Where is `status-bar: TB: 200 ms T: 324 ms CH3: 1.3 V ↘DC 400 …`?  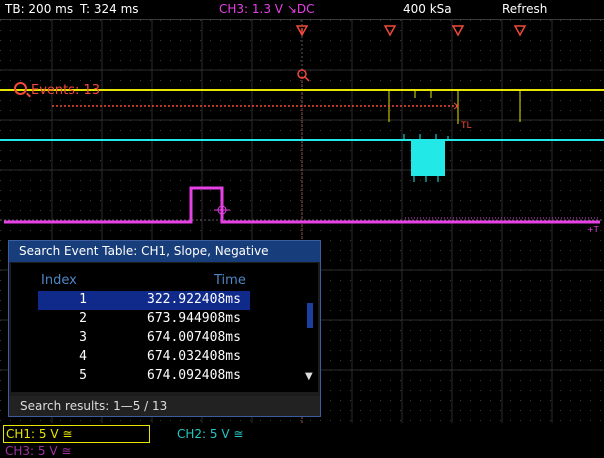 status-bar: TB: 200 ms T: 324 ms CH3: 1.3 V ↘DC 400 … is located at coordinates (302, 9).